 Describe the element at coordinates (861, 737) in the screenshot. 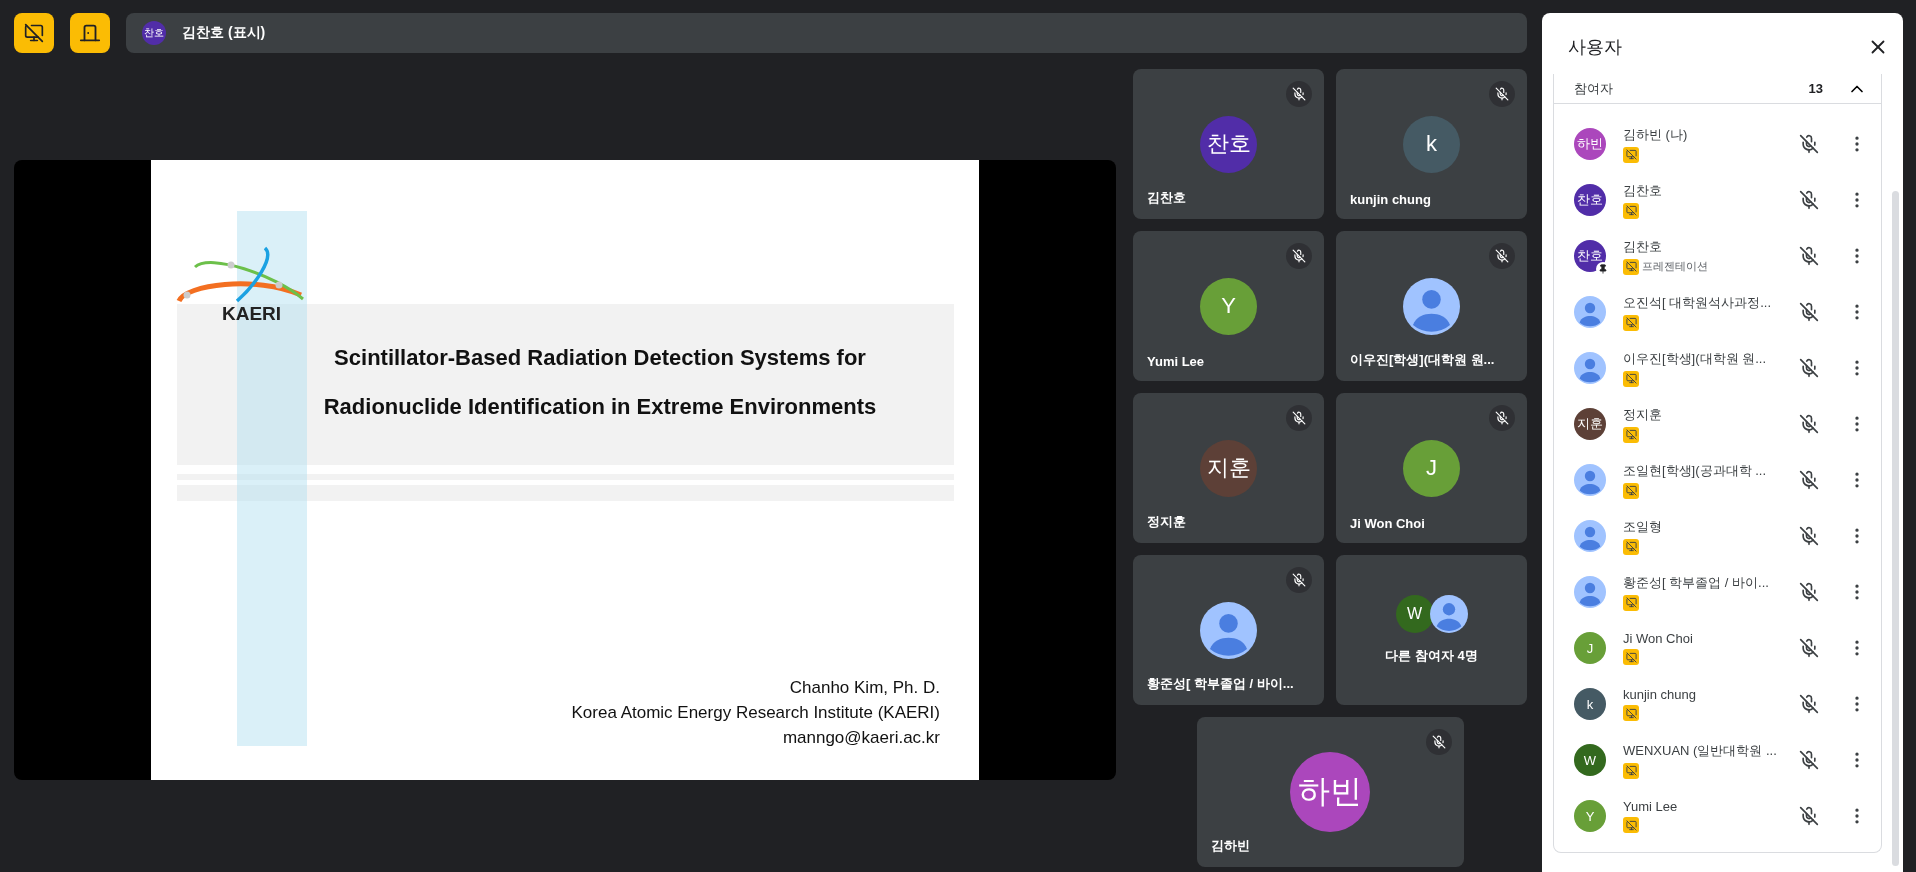

I see `slide-footer-text: manngo@kaeri.ac.kr` at that location.